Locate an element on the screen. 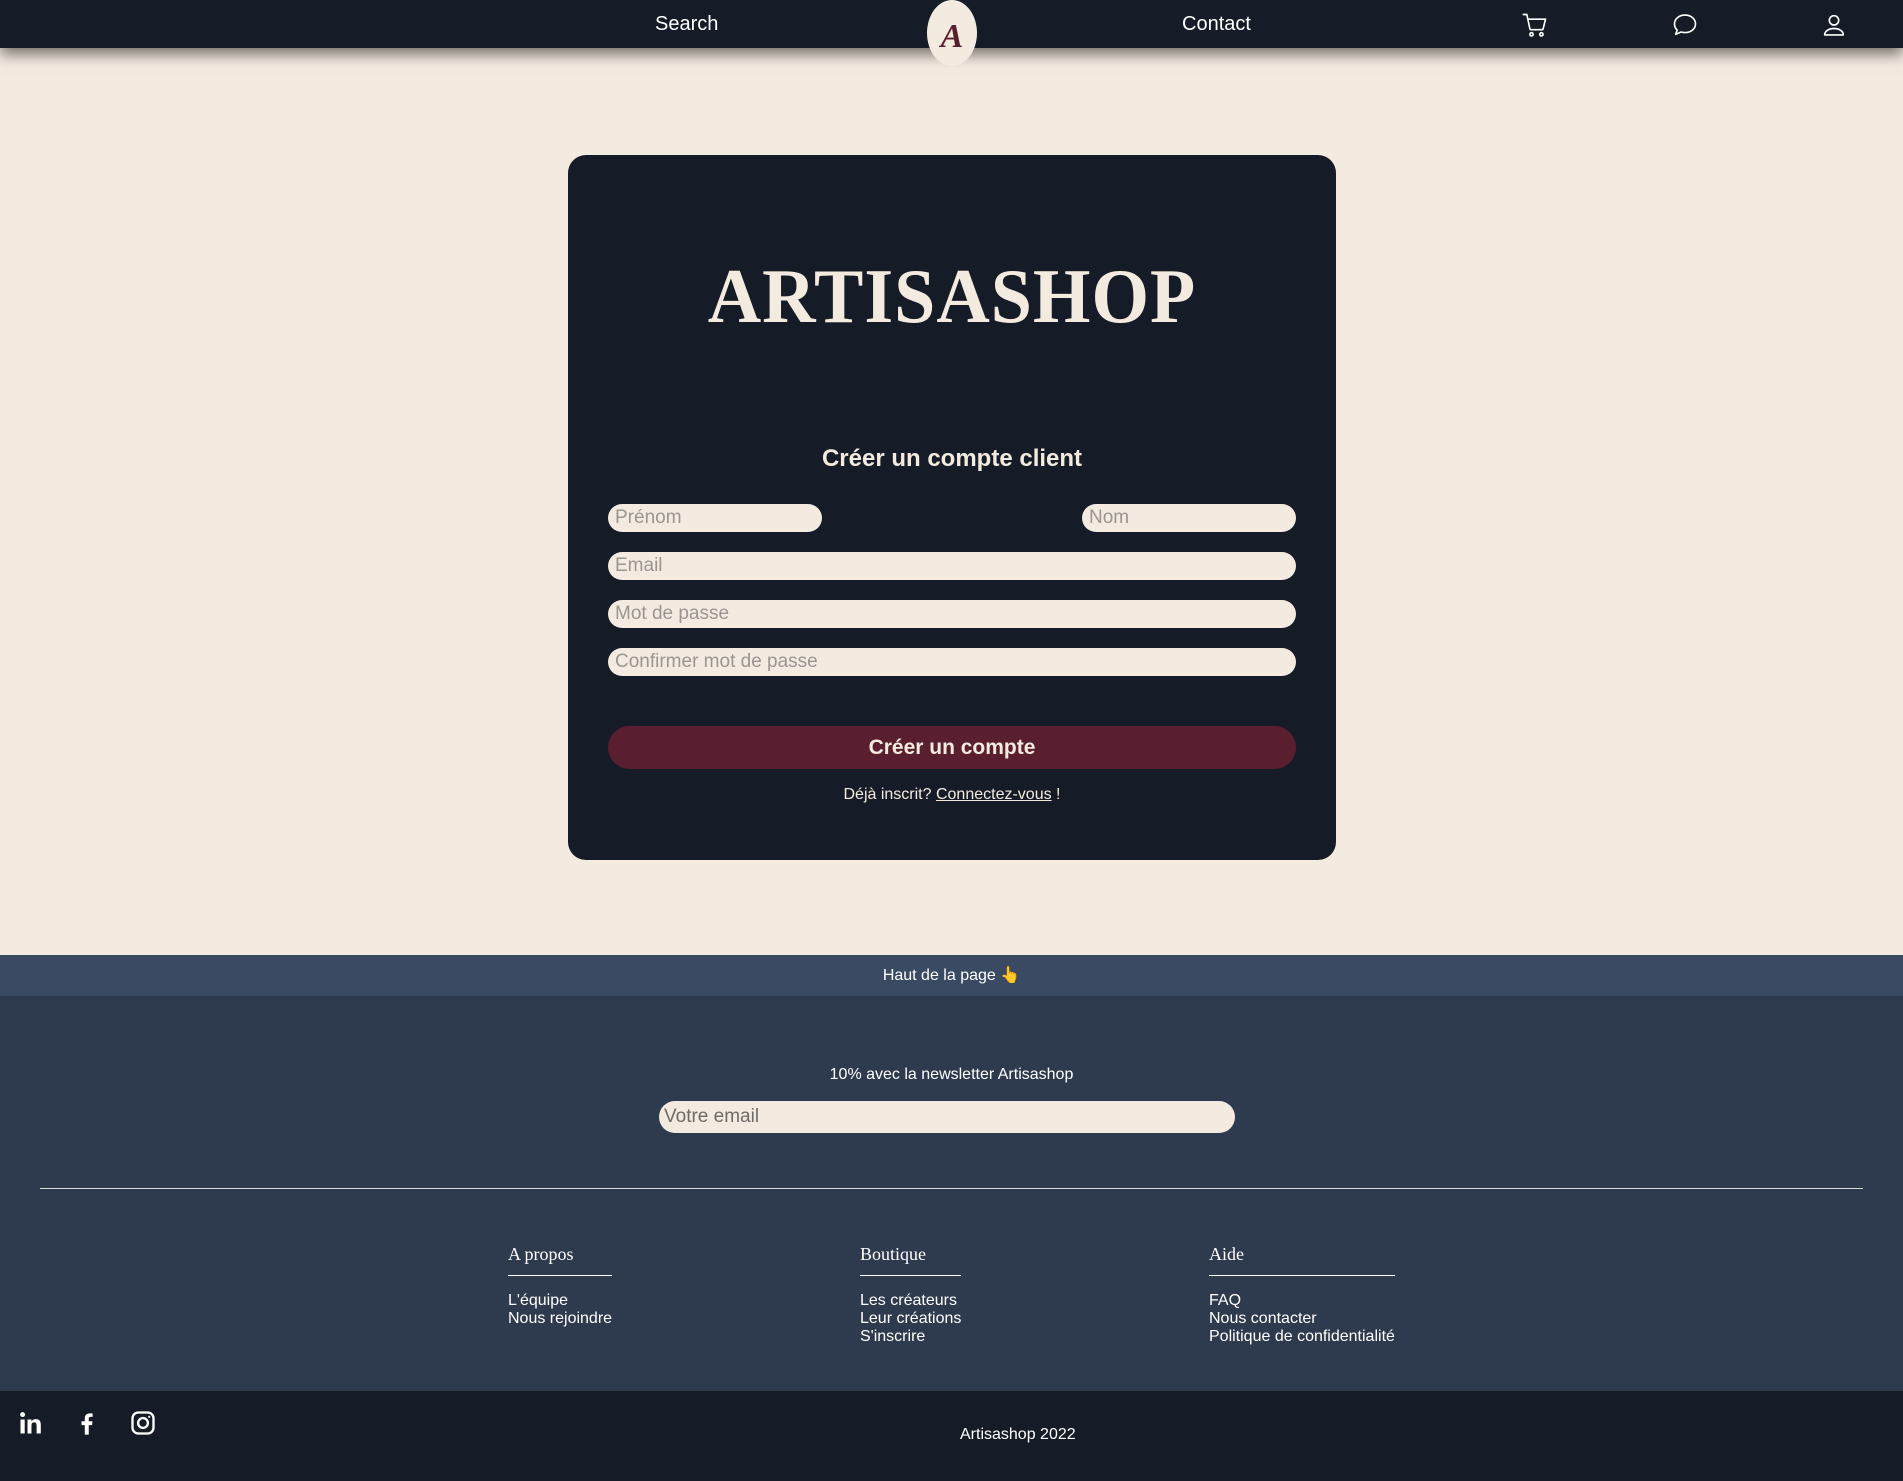  back-to-top-label: Haut de la page is located at coordinates (939, 975).